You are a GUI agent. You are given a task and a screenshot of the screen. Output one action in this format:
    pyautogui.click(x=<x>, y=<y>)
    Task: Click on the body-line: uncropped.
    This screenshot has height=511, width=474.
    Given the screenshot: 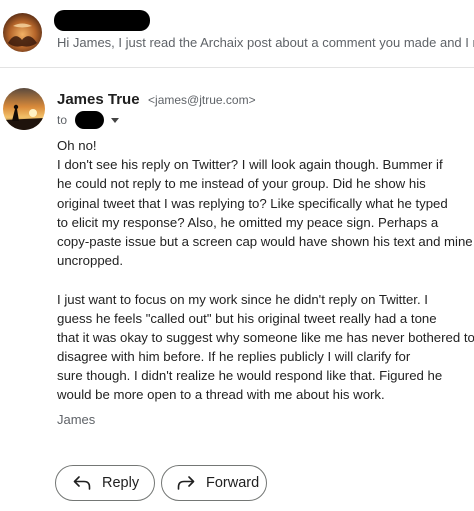 What is the action you would take?
    pyautogui.click(x=90, y=261)
    